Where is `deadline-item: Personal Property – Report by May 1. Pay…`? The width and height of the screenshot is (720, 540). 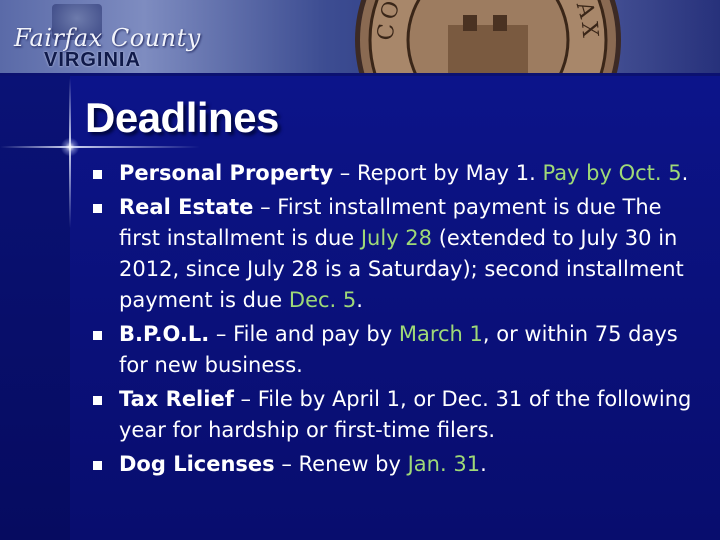
deadline-item: Personal Property – Report by May 1. Pay… is located at coordinates (398, 173).